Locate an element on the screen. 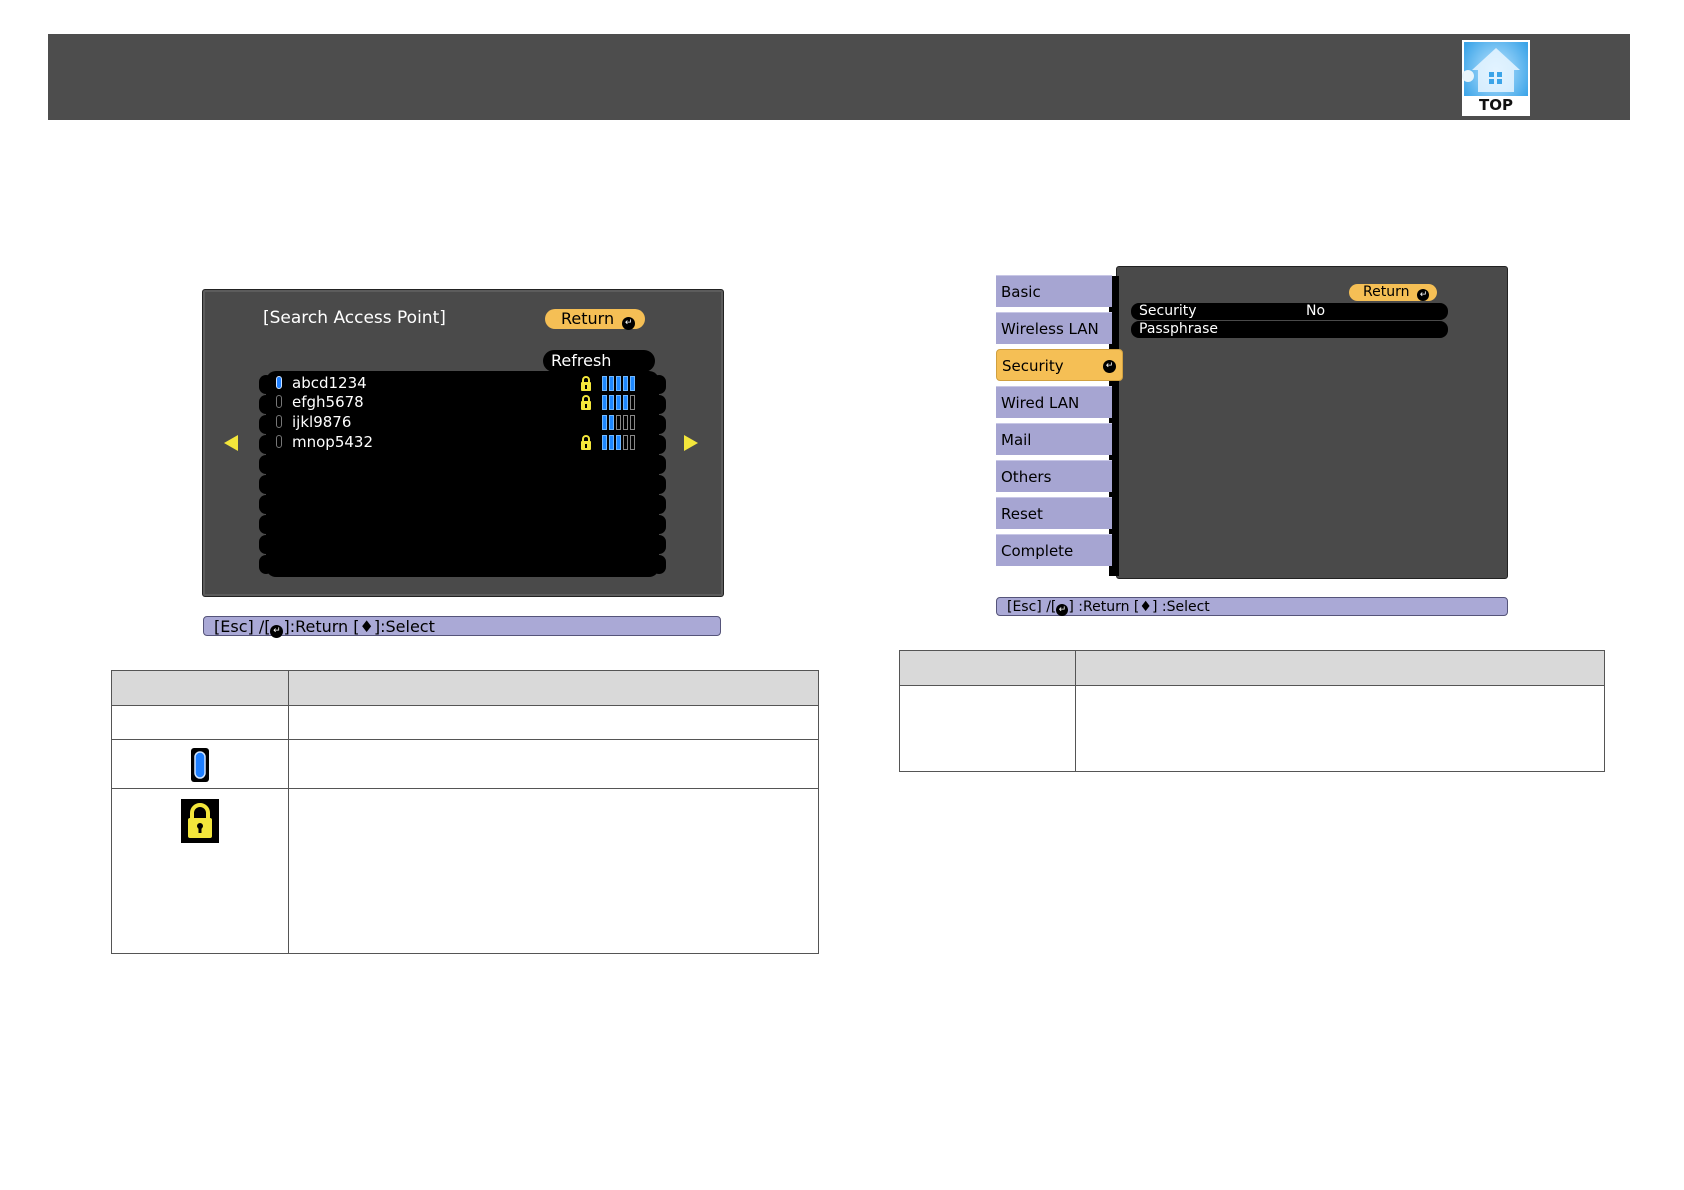 This screenshot has height=1190, width=1684. top-link: TOP is located at coordinates (1496, 78).